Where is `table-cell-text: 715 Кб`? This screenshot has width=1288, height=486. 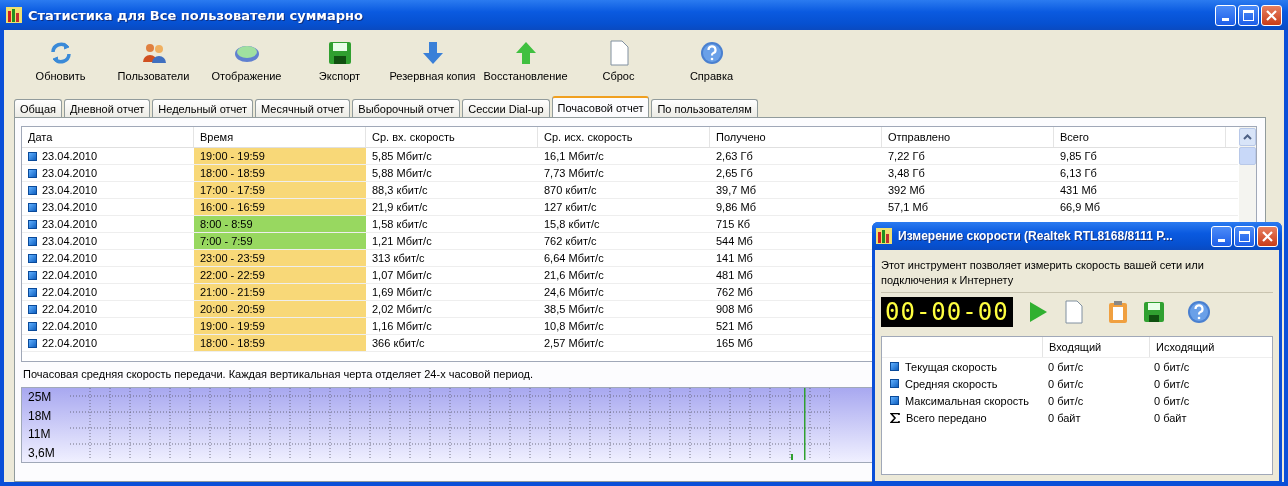
table-cell-text: 715 Кб is located at coordinates (733, 224).